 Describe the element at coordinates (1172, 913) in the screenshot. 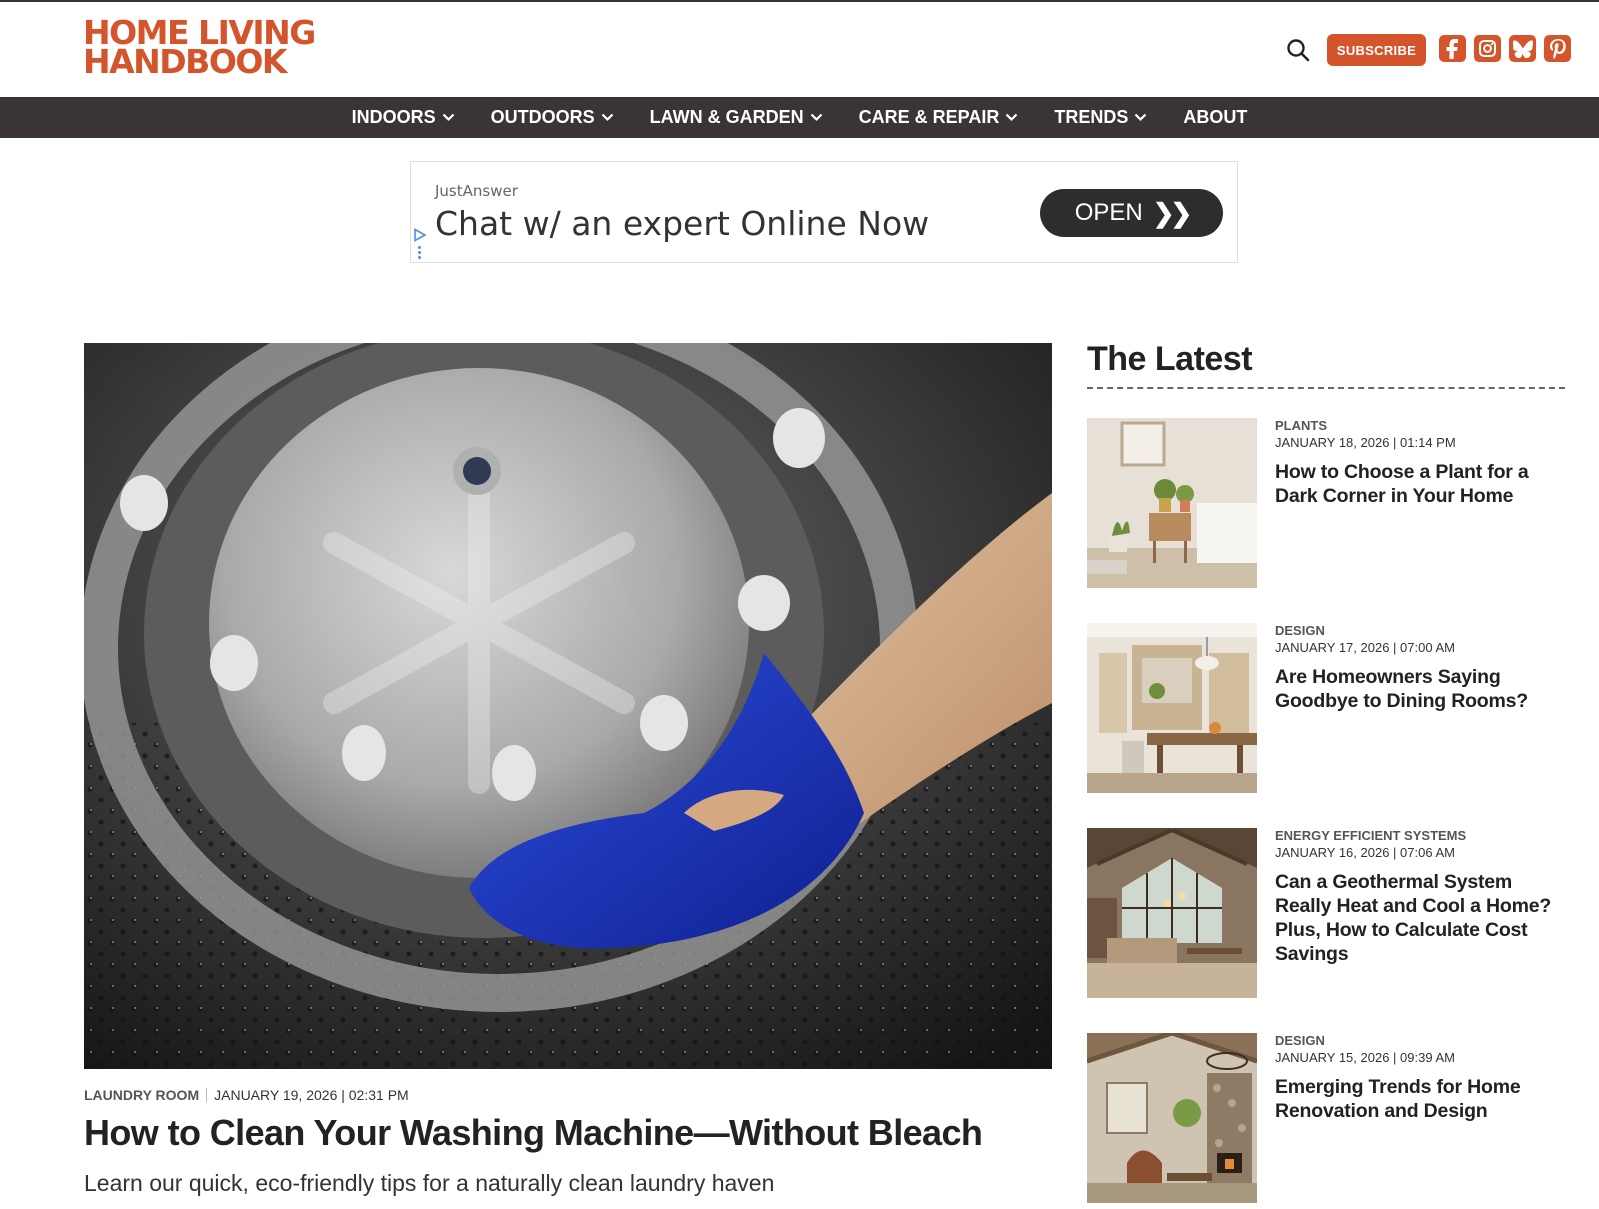

I see `article-thumbnail-vaulted-kitchen` at that location.